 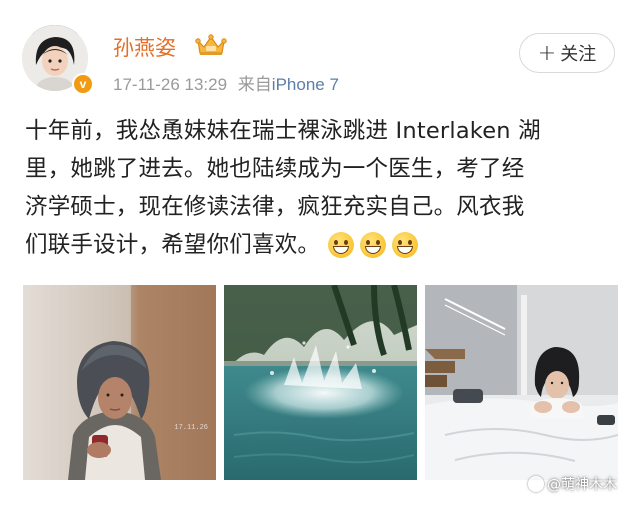 I want to click on post-timestamp: 17-11-26 13:29, so click(x=170, y=84).